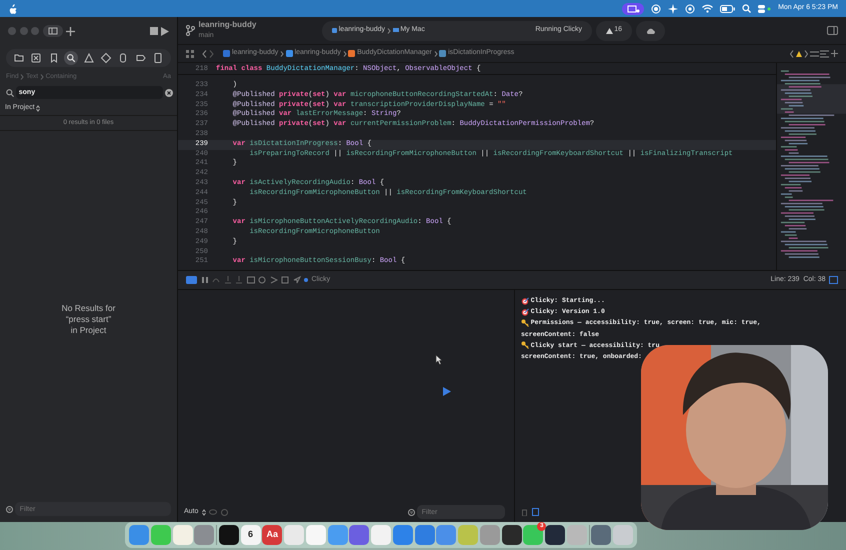 The height and width of the screenshot is (550, 846). What do you see at coordinates (228, 280) in the screenshot?
I see `step-in-icon` at bounding box center [228, 280].